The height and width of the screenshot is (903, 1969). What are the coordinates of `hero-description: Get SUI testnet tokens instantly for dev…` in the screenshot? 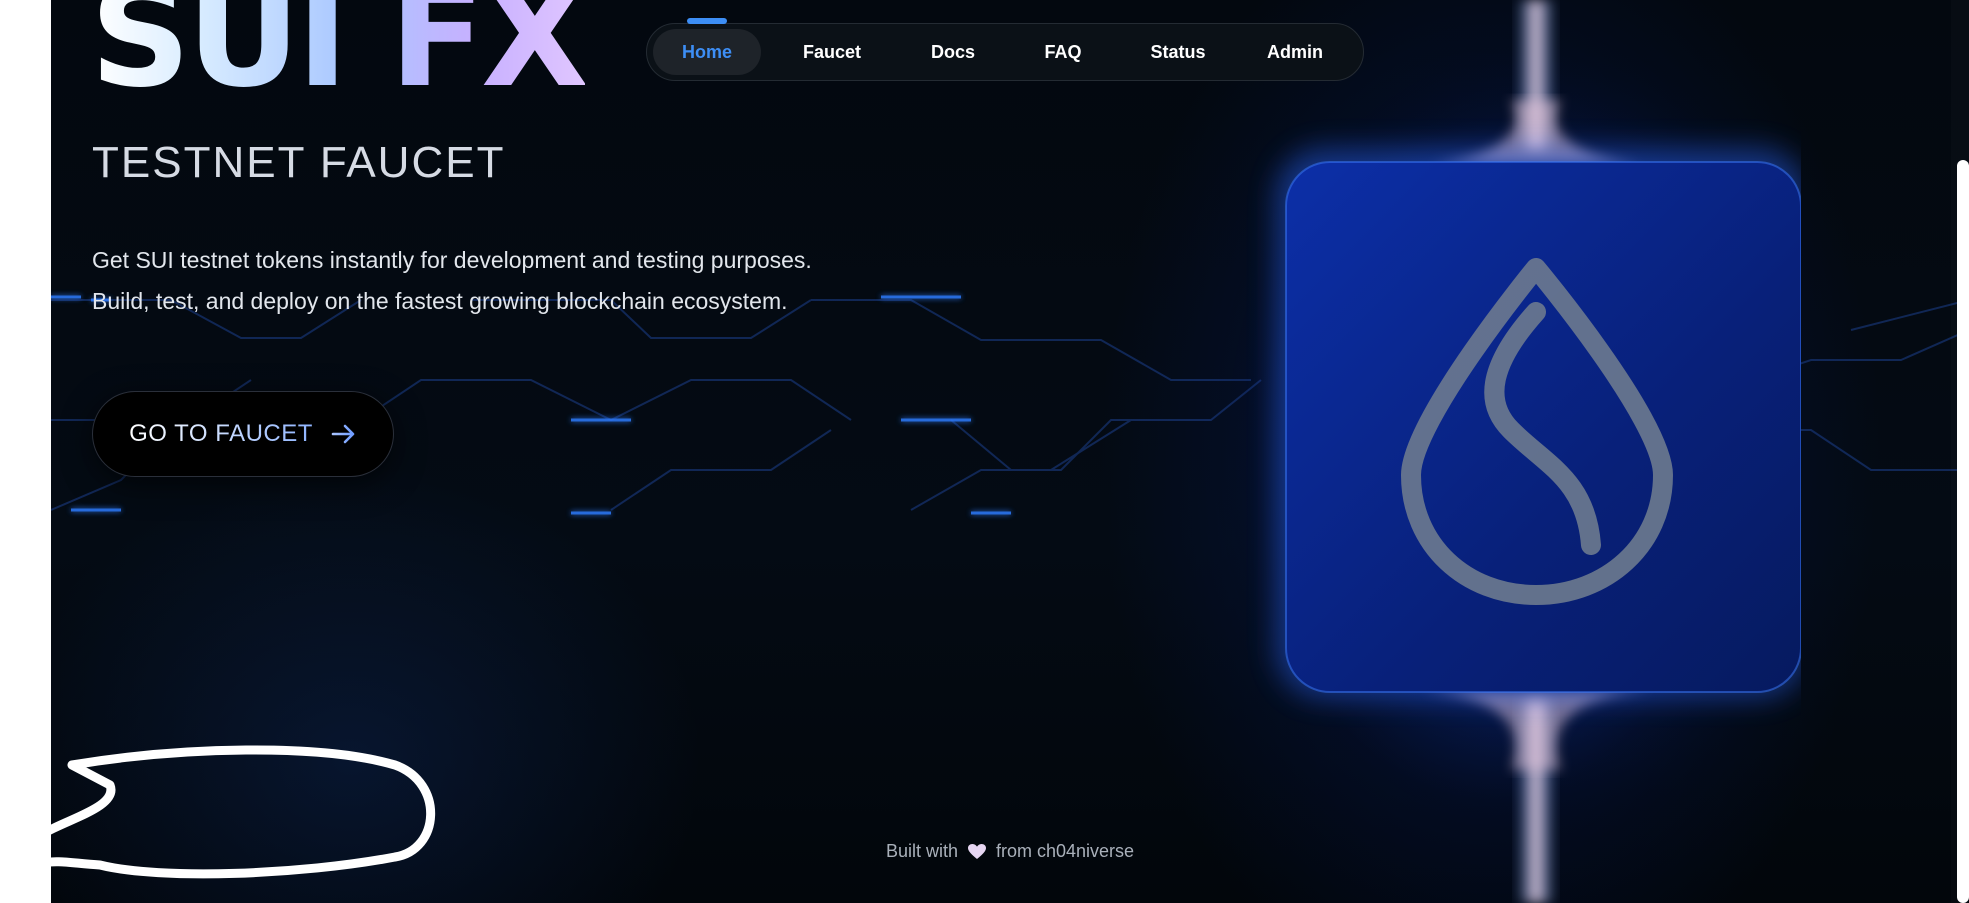 It's located at (452, 281).